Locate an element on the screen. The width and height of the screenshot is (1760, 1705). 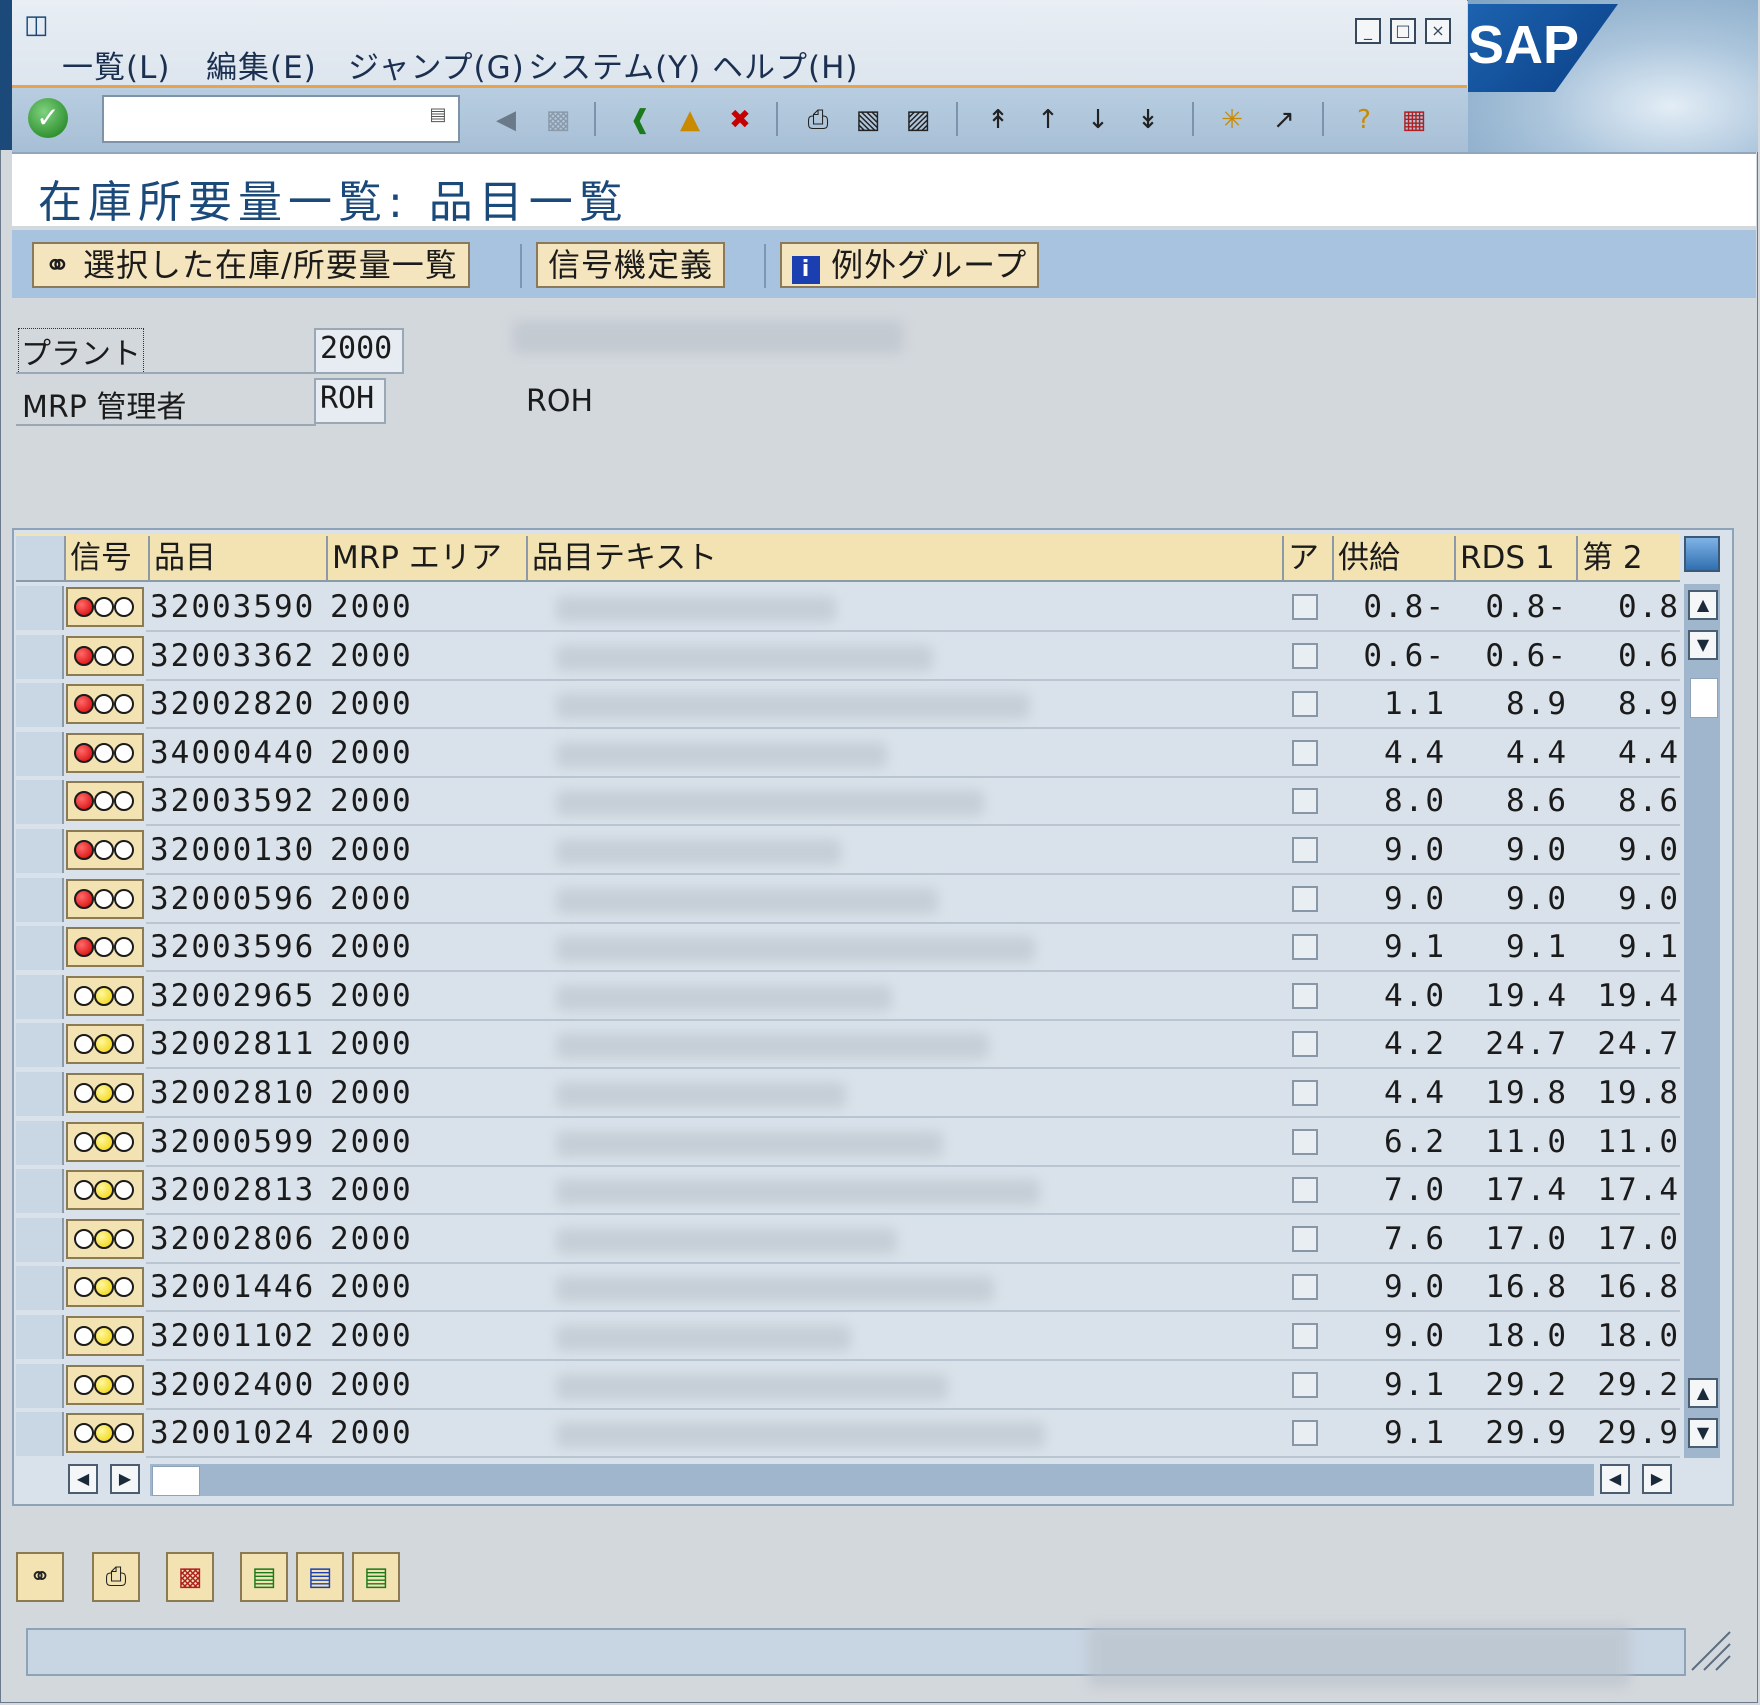
scroll-left-icon: ◀ is located at coordinates (1615, 1479).